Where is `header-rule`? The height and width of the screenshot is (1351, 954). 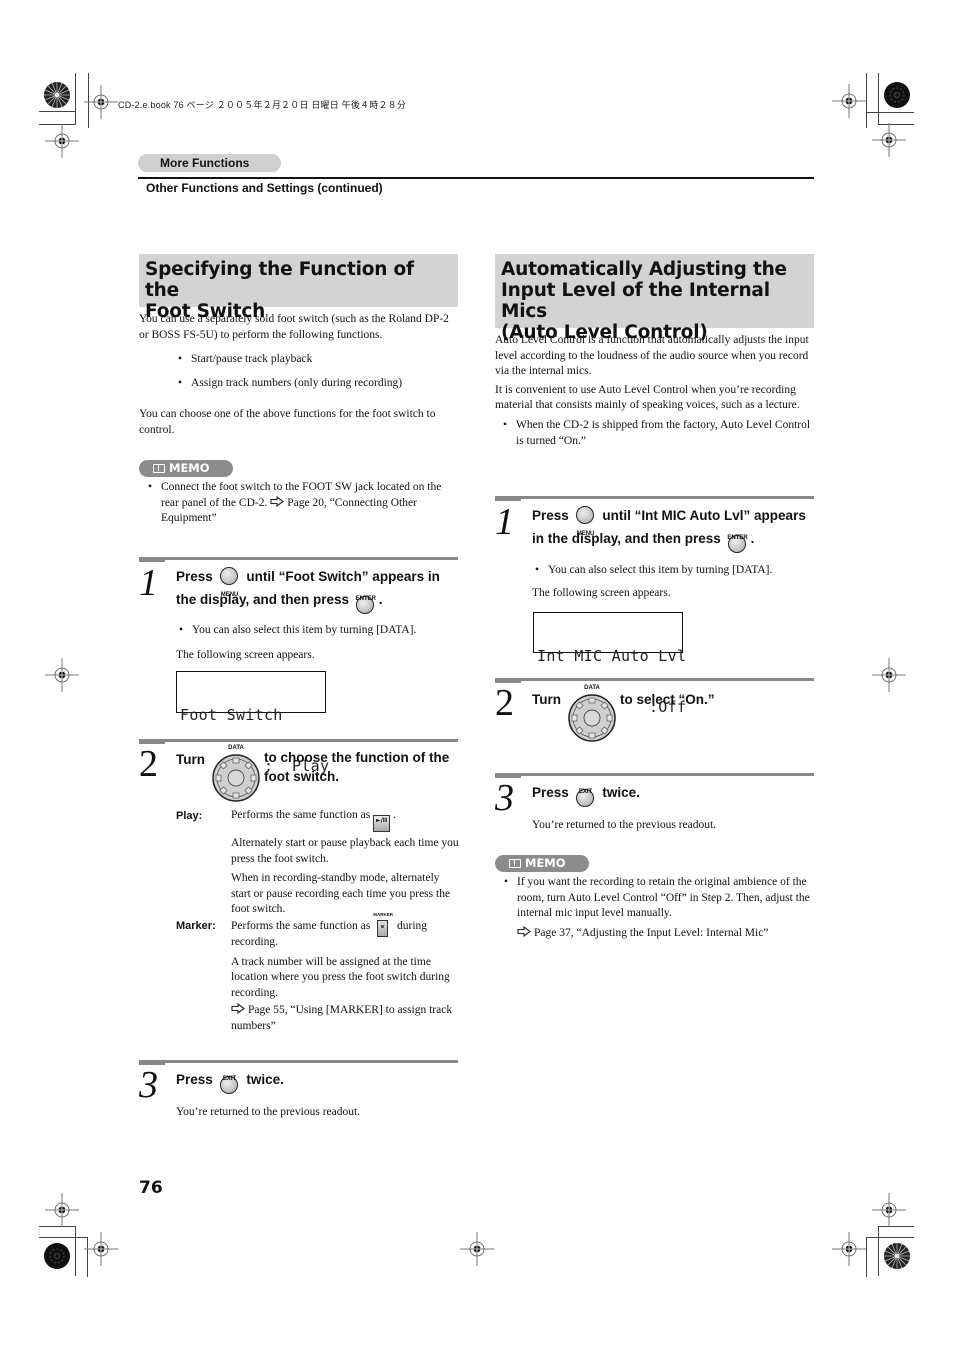
header-rule is located at coordinates (476, 178).